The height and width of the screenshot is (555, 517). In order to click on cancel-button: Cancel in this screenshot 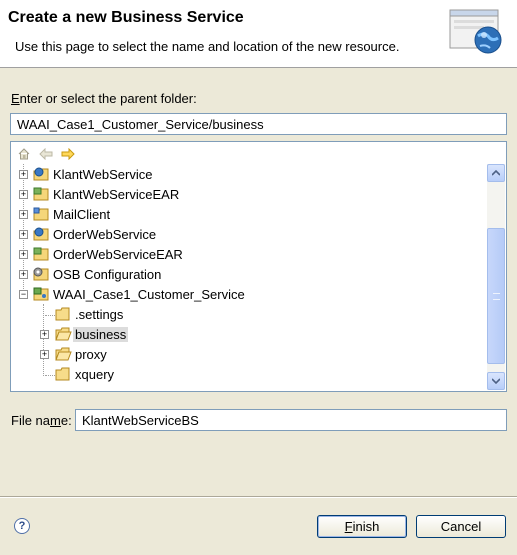, I will do `click(461, 526)`.